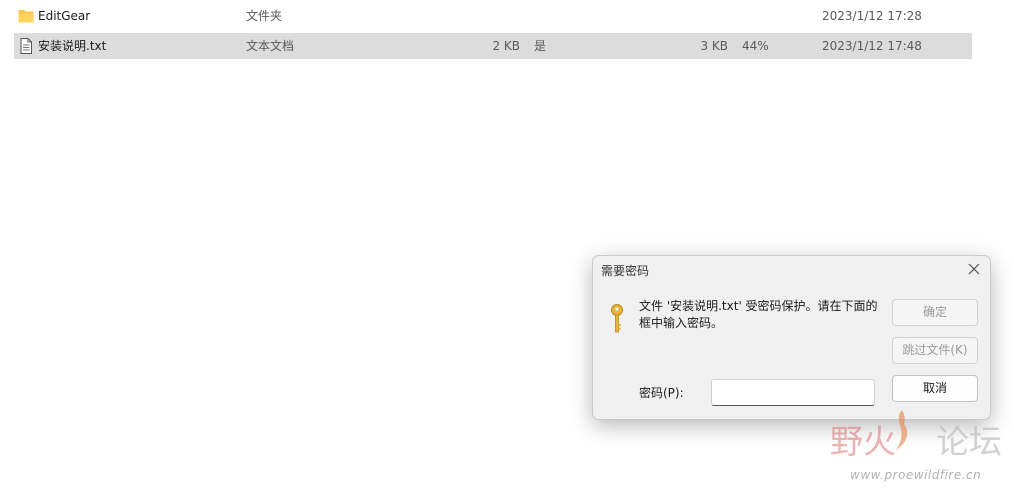 This screenshot has height=491, width=1014. I want to click on file-date: 2023/1/12 17:48, so click(872, 46).